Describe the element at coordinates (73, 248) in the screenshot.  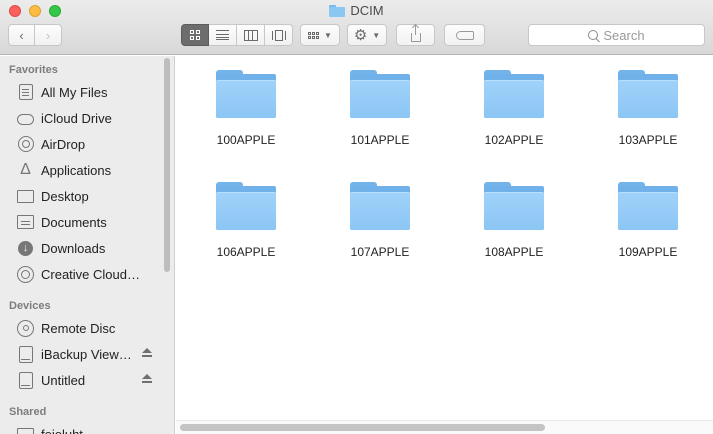
I see `sidebar-item-label: Downloads` at that location.